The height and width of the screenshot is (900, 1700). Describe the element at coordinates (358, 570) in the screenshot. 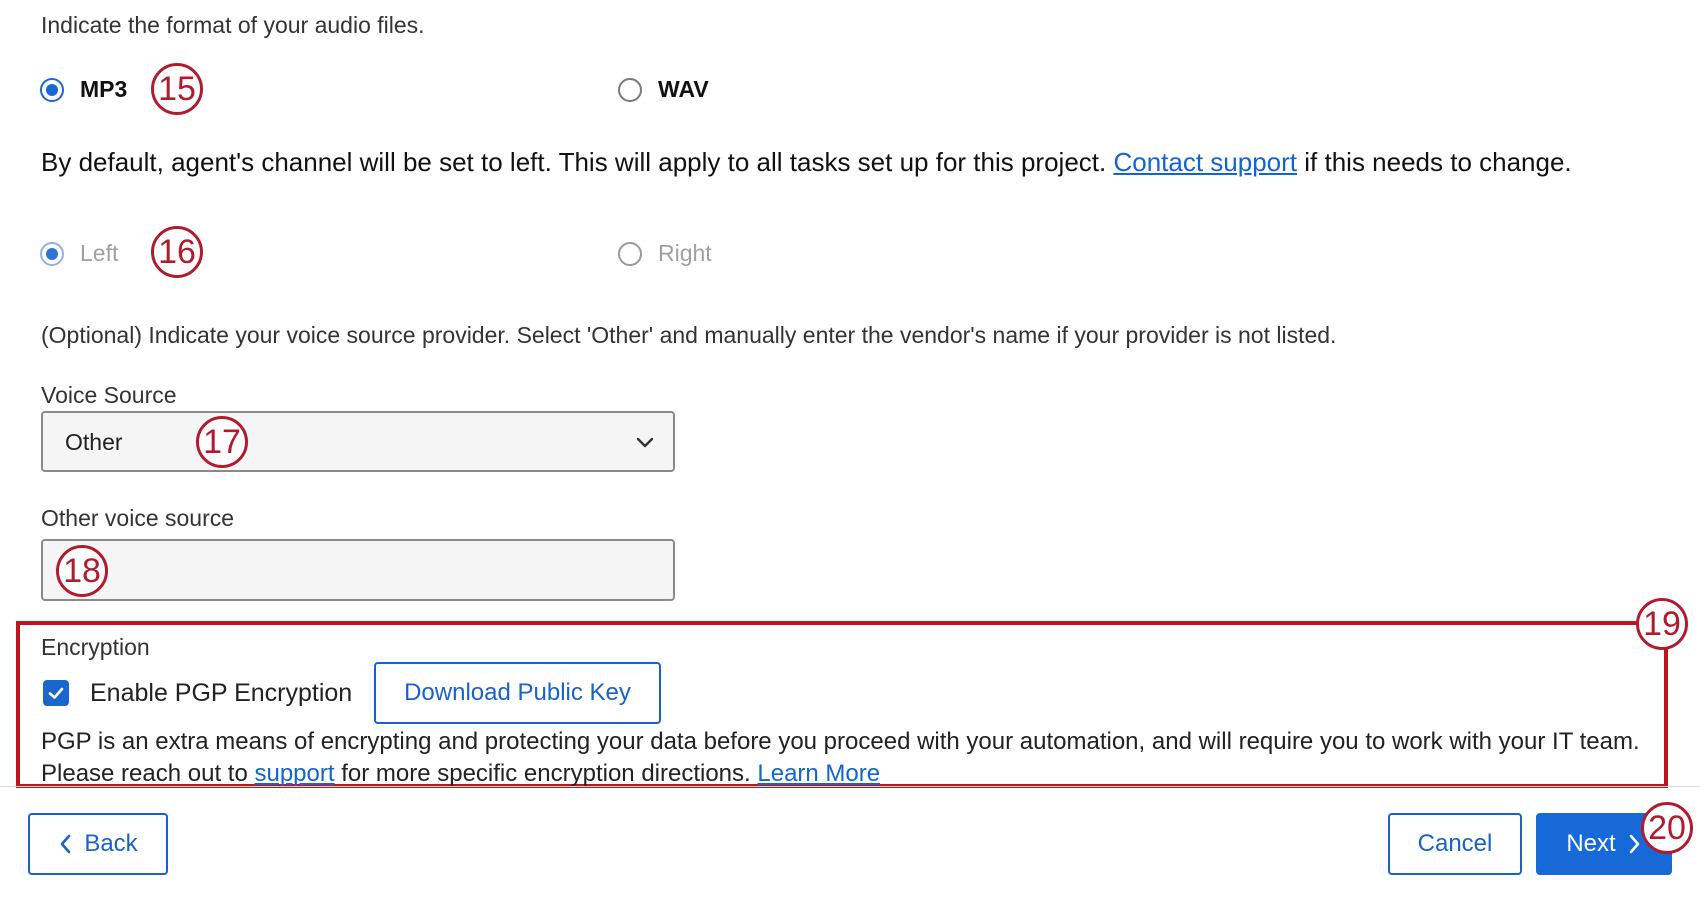

I see `other-voice-source-input` at that location.